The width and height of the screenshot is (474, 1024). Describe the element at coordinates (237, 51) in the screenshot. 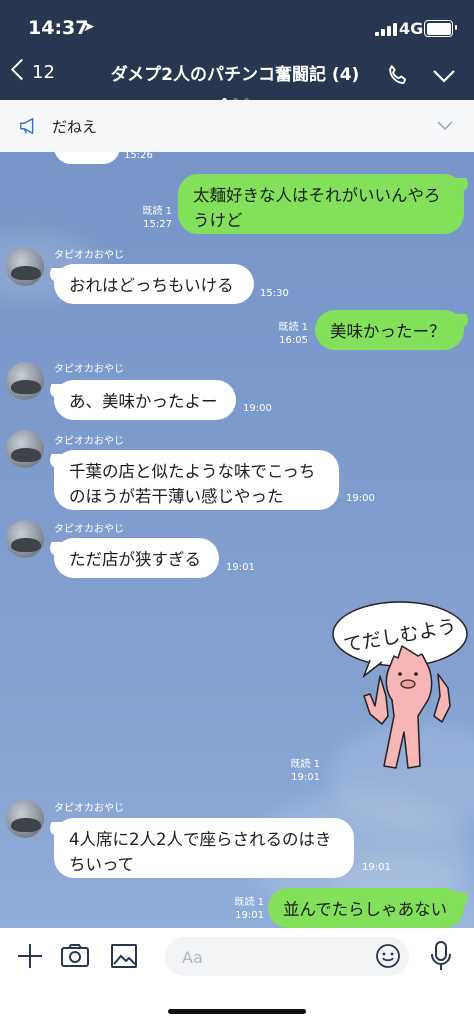

I see `chat-header: 14:37 ➤ 4G 12 ダメプ2人のパチンコ奮闘記 (4)` at that location.